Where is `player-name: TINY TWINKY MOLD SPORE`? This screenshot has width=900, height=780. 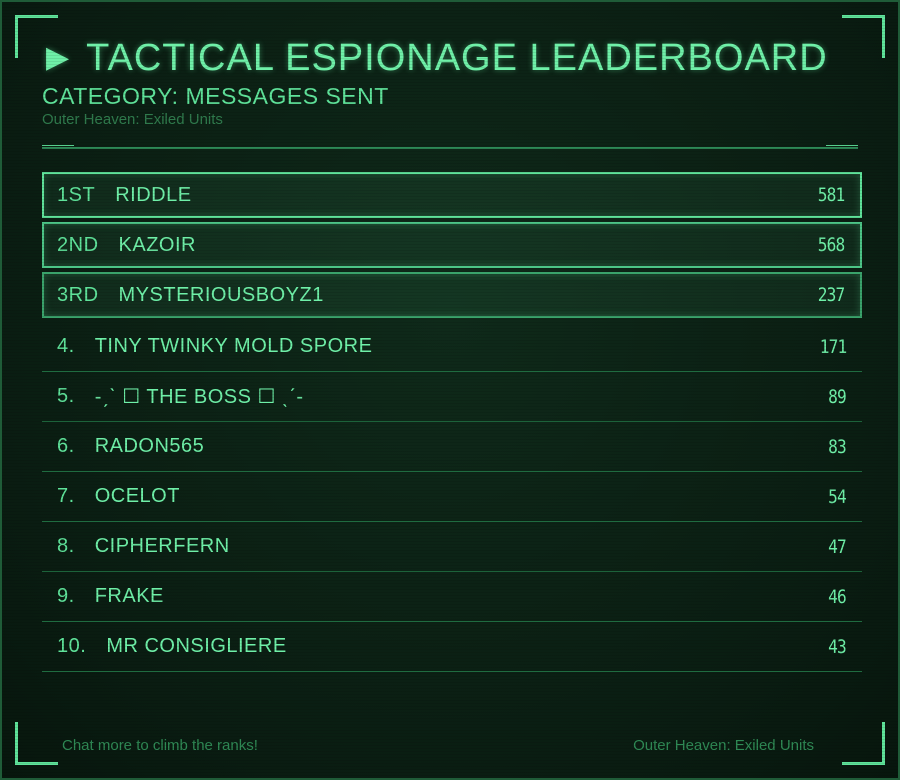 player-name: TINY TWINKY MOLD SPORE is located at coordinates (233, 346).